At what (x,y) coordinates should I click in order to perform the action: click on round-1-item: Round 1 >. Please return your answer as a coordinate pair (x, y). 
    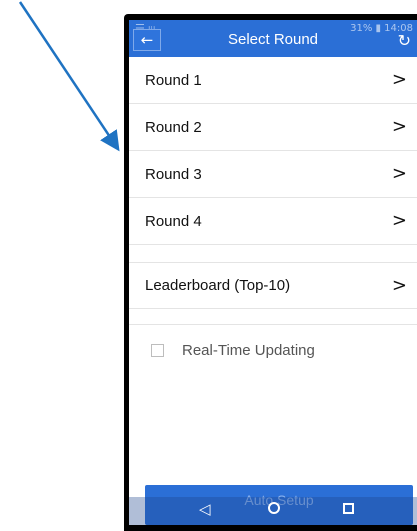
    Looking at the image, I should click on (273, 80).